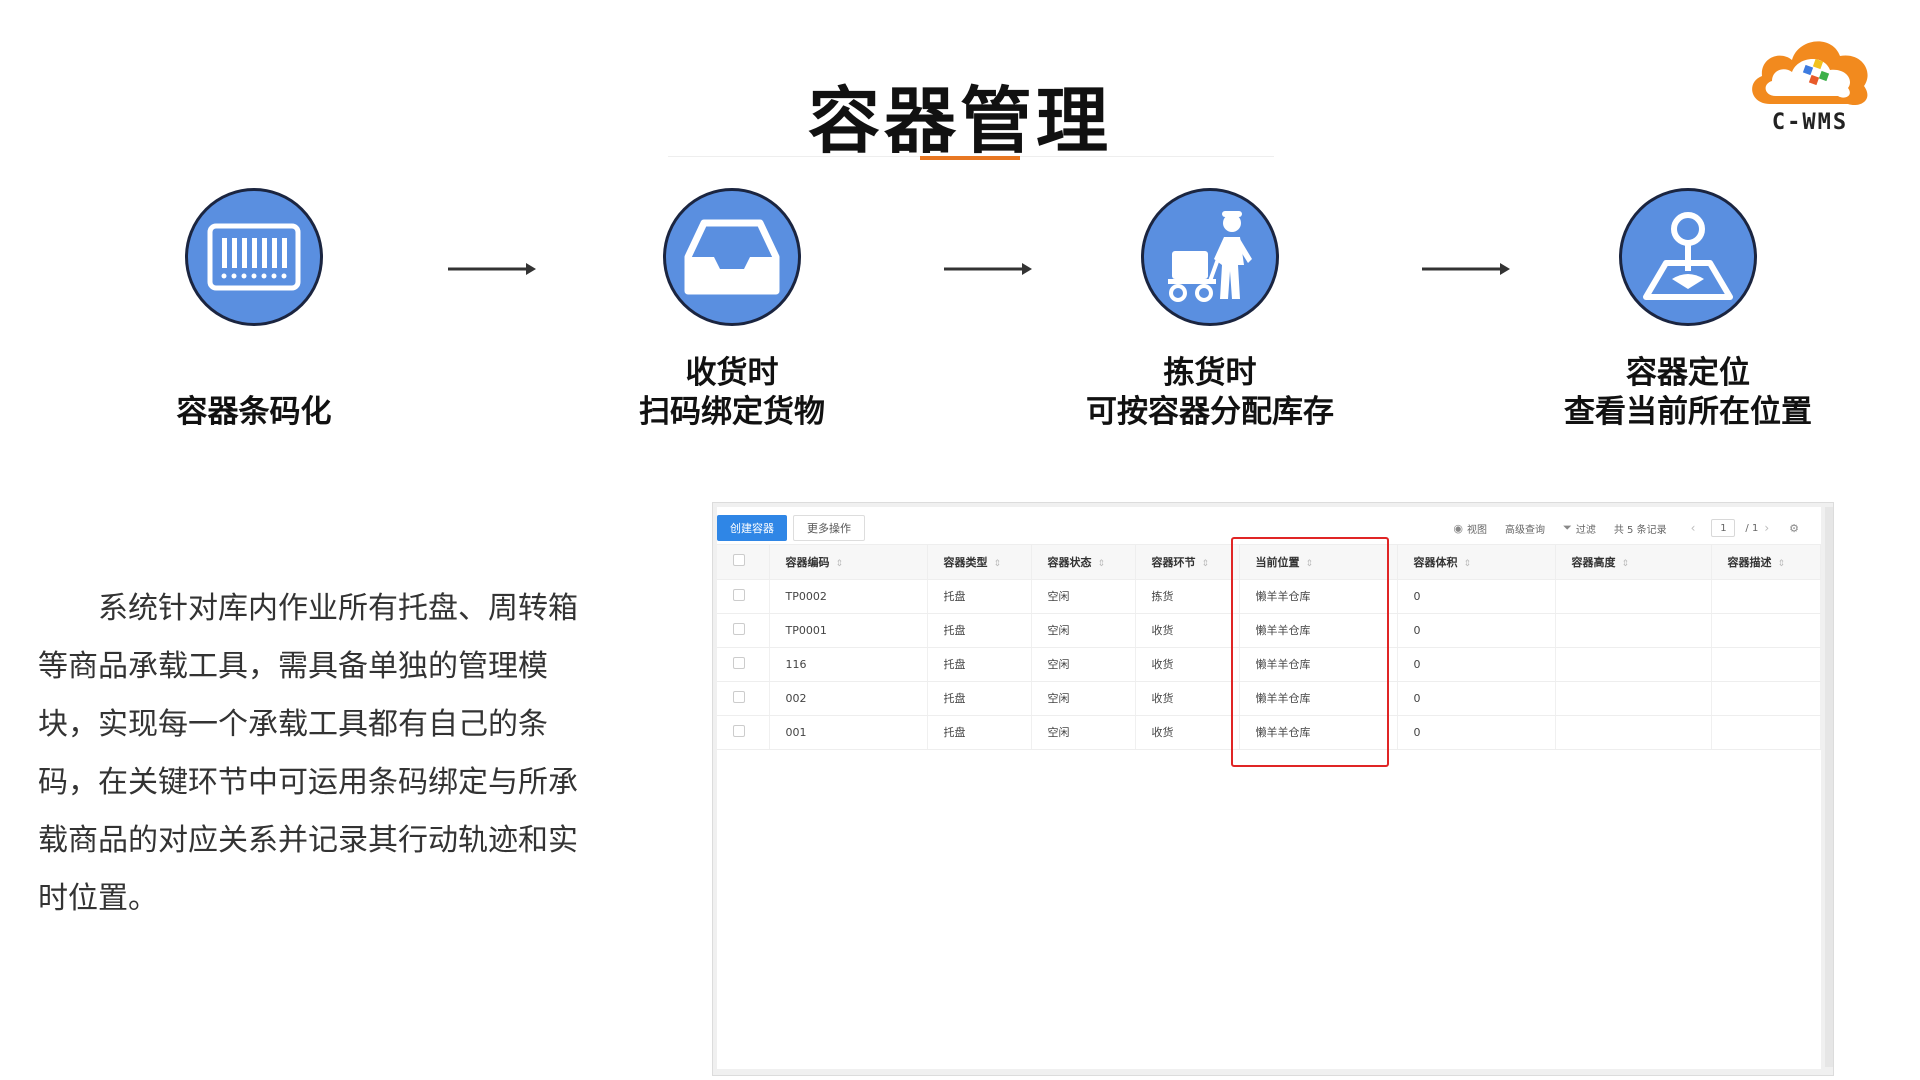  I want to click on toolbar-tools: ◉ 视图 高级查询 ⏷ 过滤 共 5 条记录 ‹ 1 / 1 › ⚙, so click(1637, 528).